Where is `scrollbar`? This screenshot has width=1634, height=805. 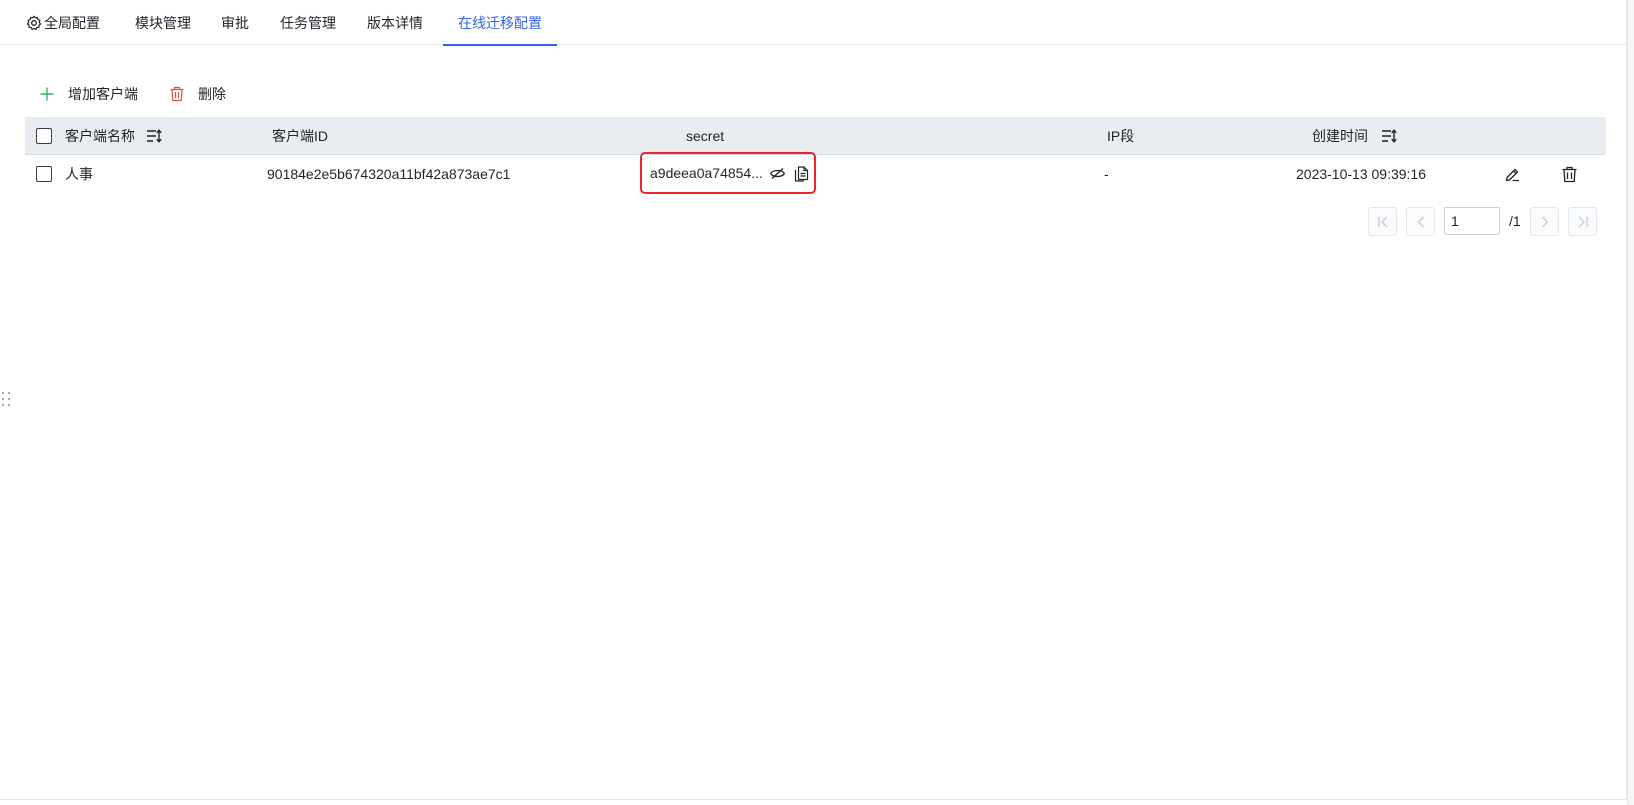
scrollbar is located at coordinates (1630, 402).